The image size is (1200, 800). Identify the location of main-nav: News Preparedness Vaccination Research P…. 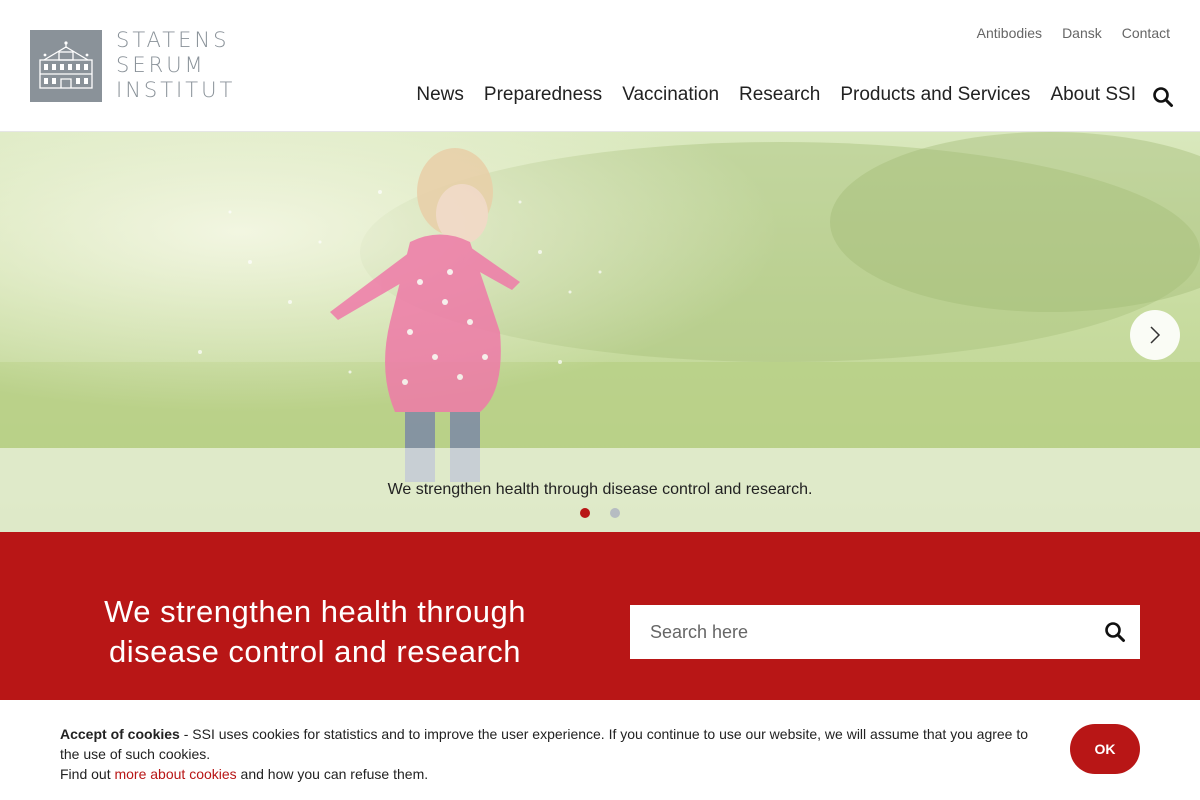
(776, 95).